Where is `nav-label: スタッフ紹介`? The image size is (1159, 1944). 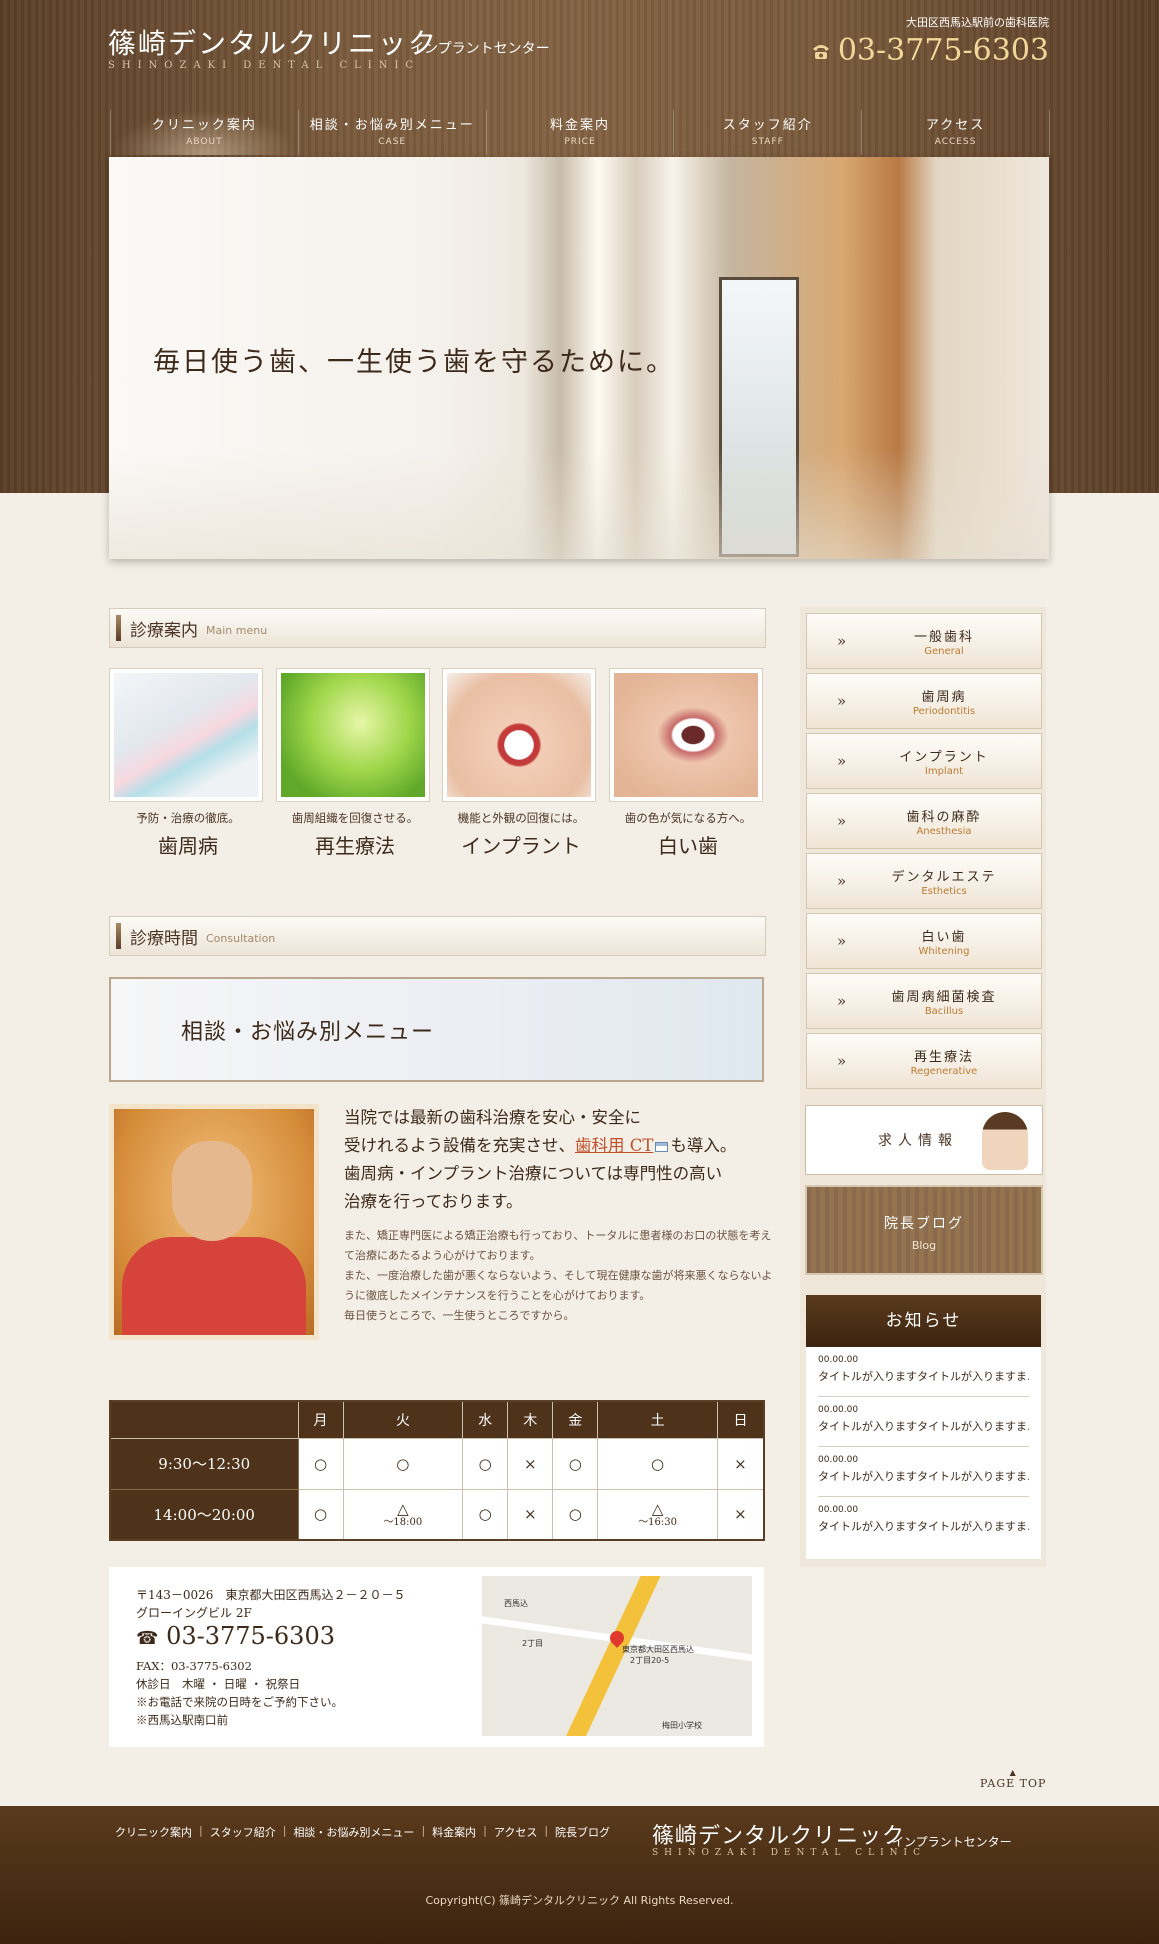
nav-label: スタッフ紹介 is located at coordinates (767, 125).